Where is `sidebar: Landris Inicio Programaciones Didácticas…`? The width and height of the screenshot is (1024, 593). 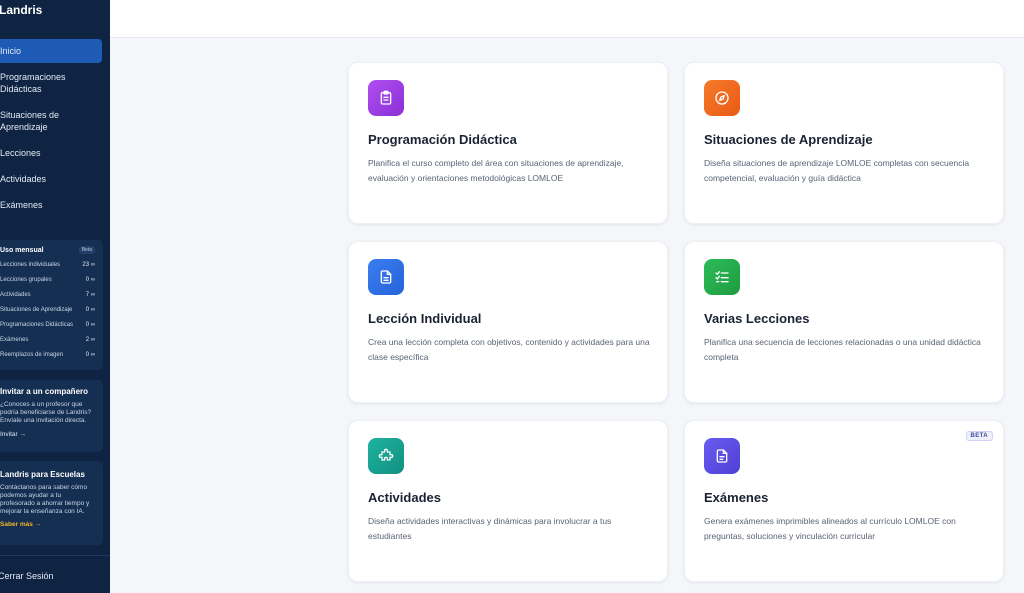 sidebar: Landris Inicio Programaciones Didácticas… is located at coordinates (55, 296).